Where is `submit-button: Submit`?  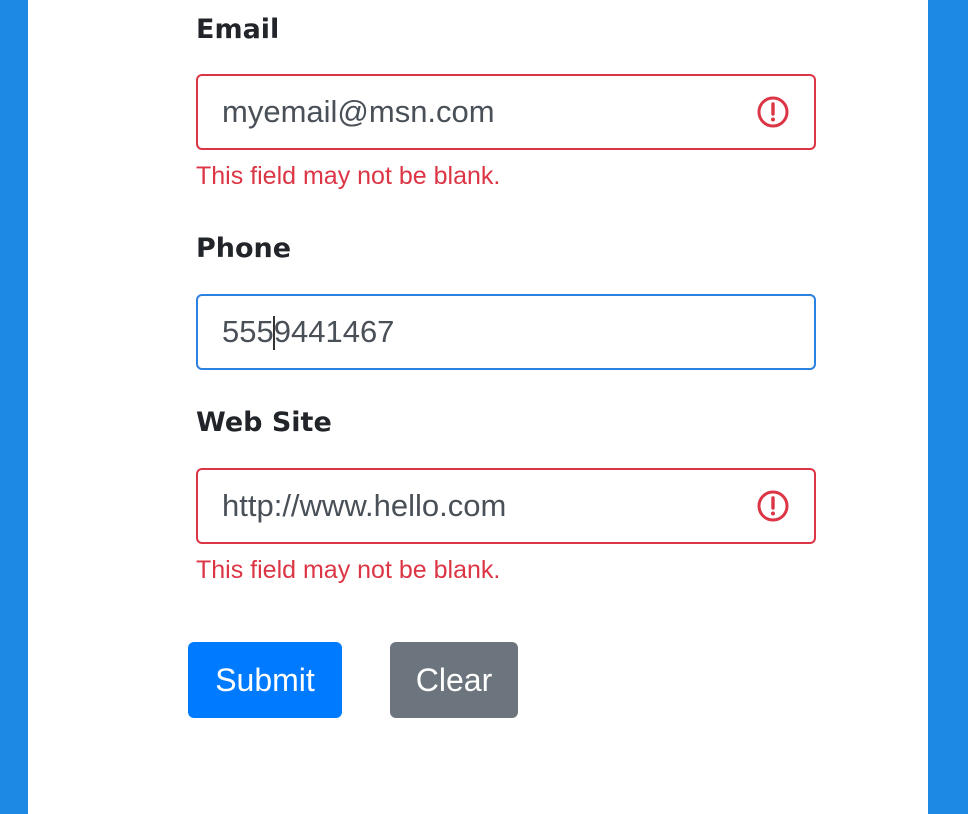 submit-button: Submit is located at coordinates (265, 680).